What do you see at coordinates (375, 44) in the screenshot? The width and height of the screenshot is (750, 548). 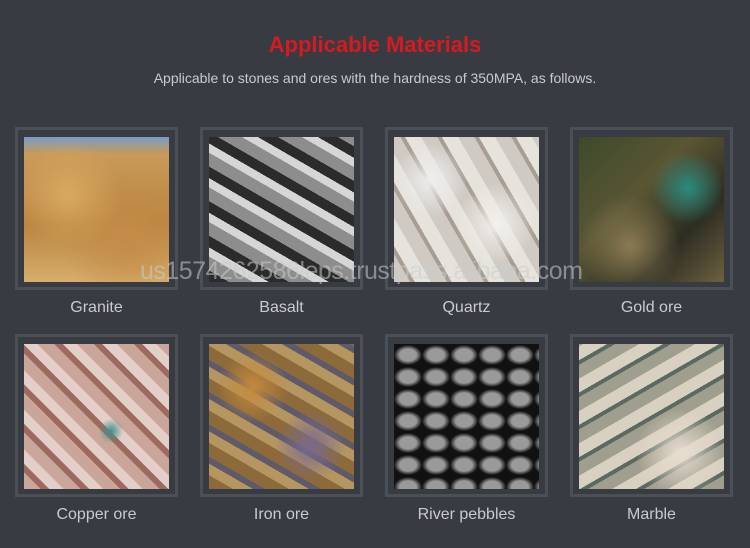 I see `page-title: Applicable Materials` at bounding box center [375, 44].